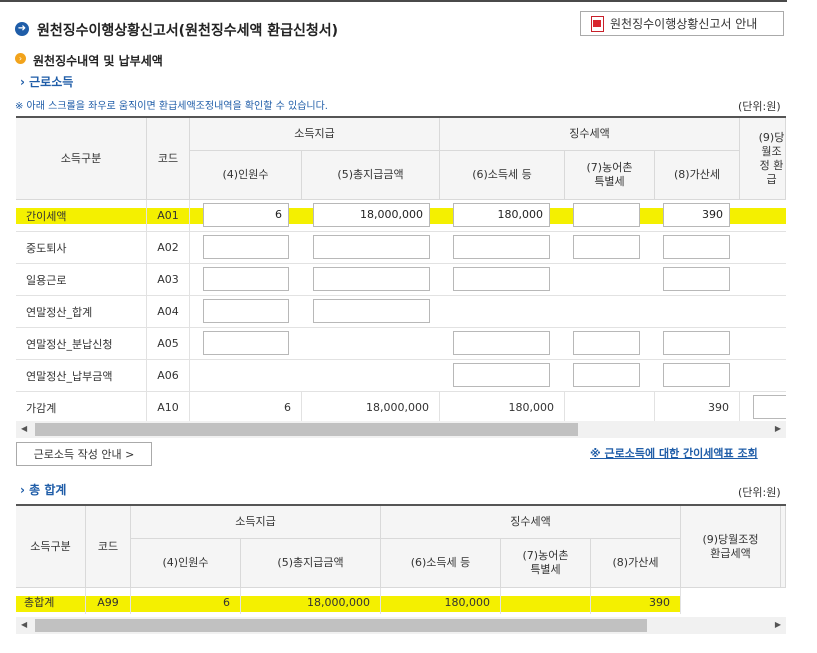 The height and width of the screenshot is (653, 817). I want to click on row-label: 연말정산_합계, so click(81, 311).